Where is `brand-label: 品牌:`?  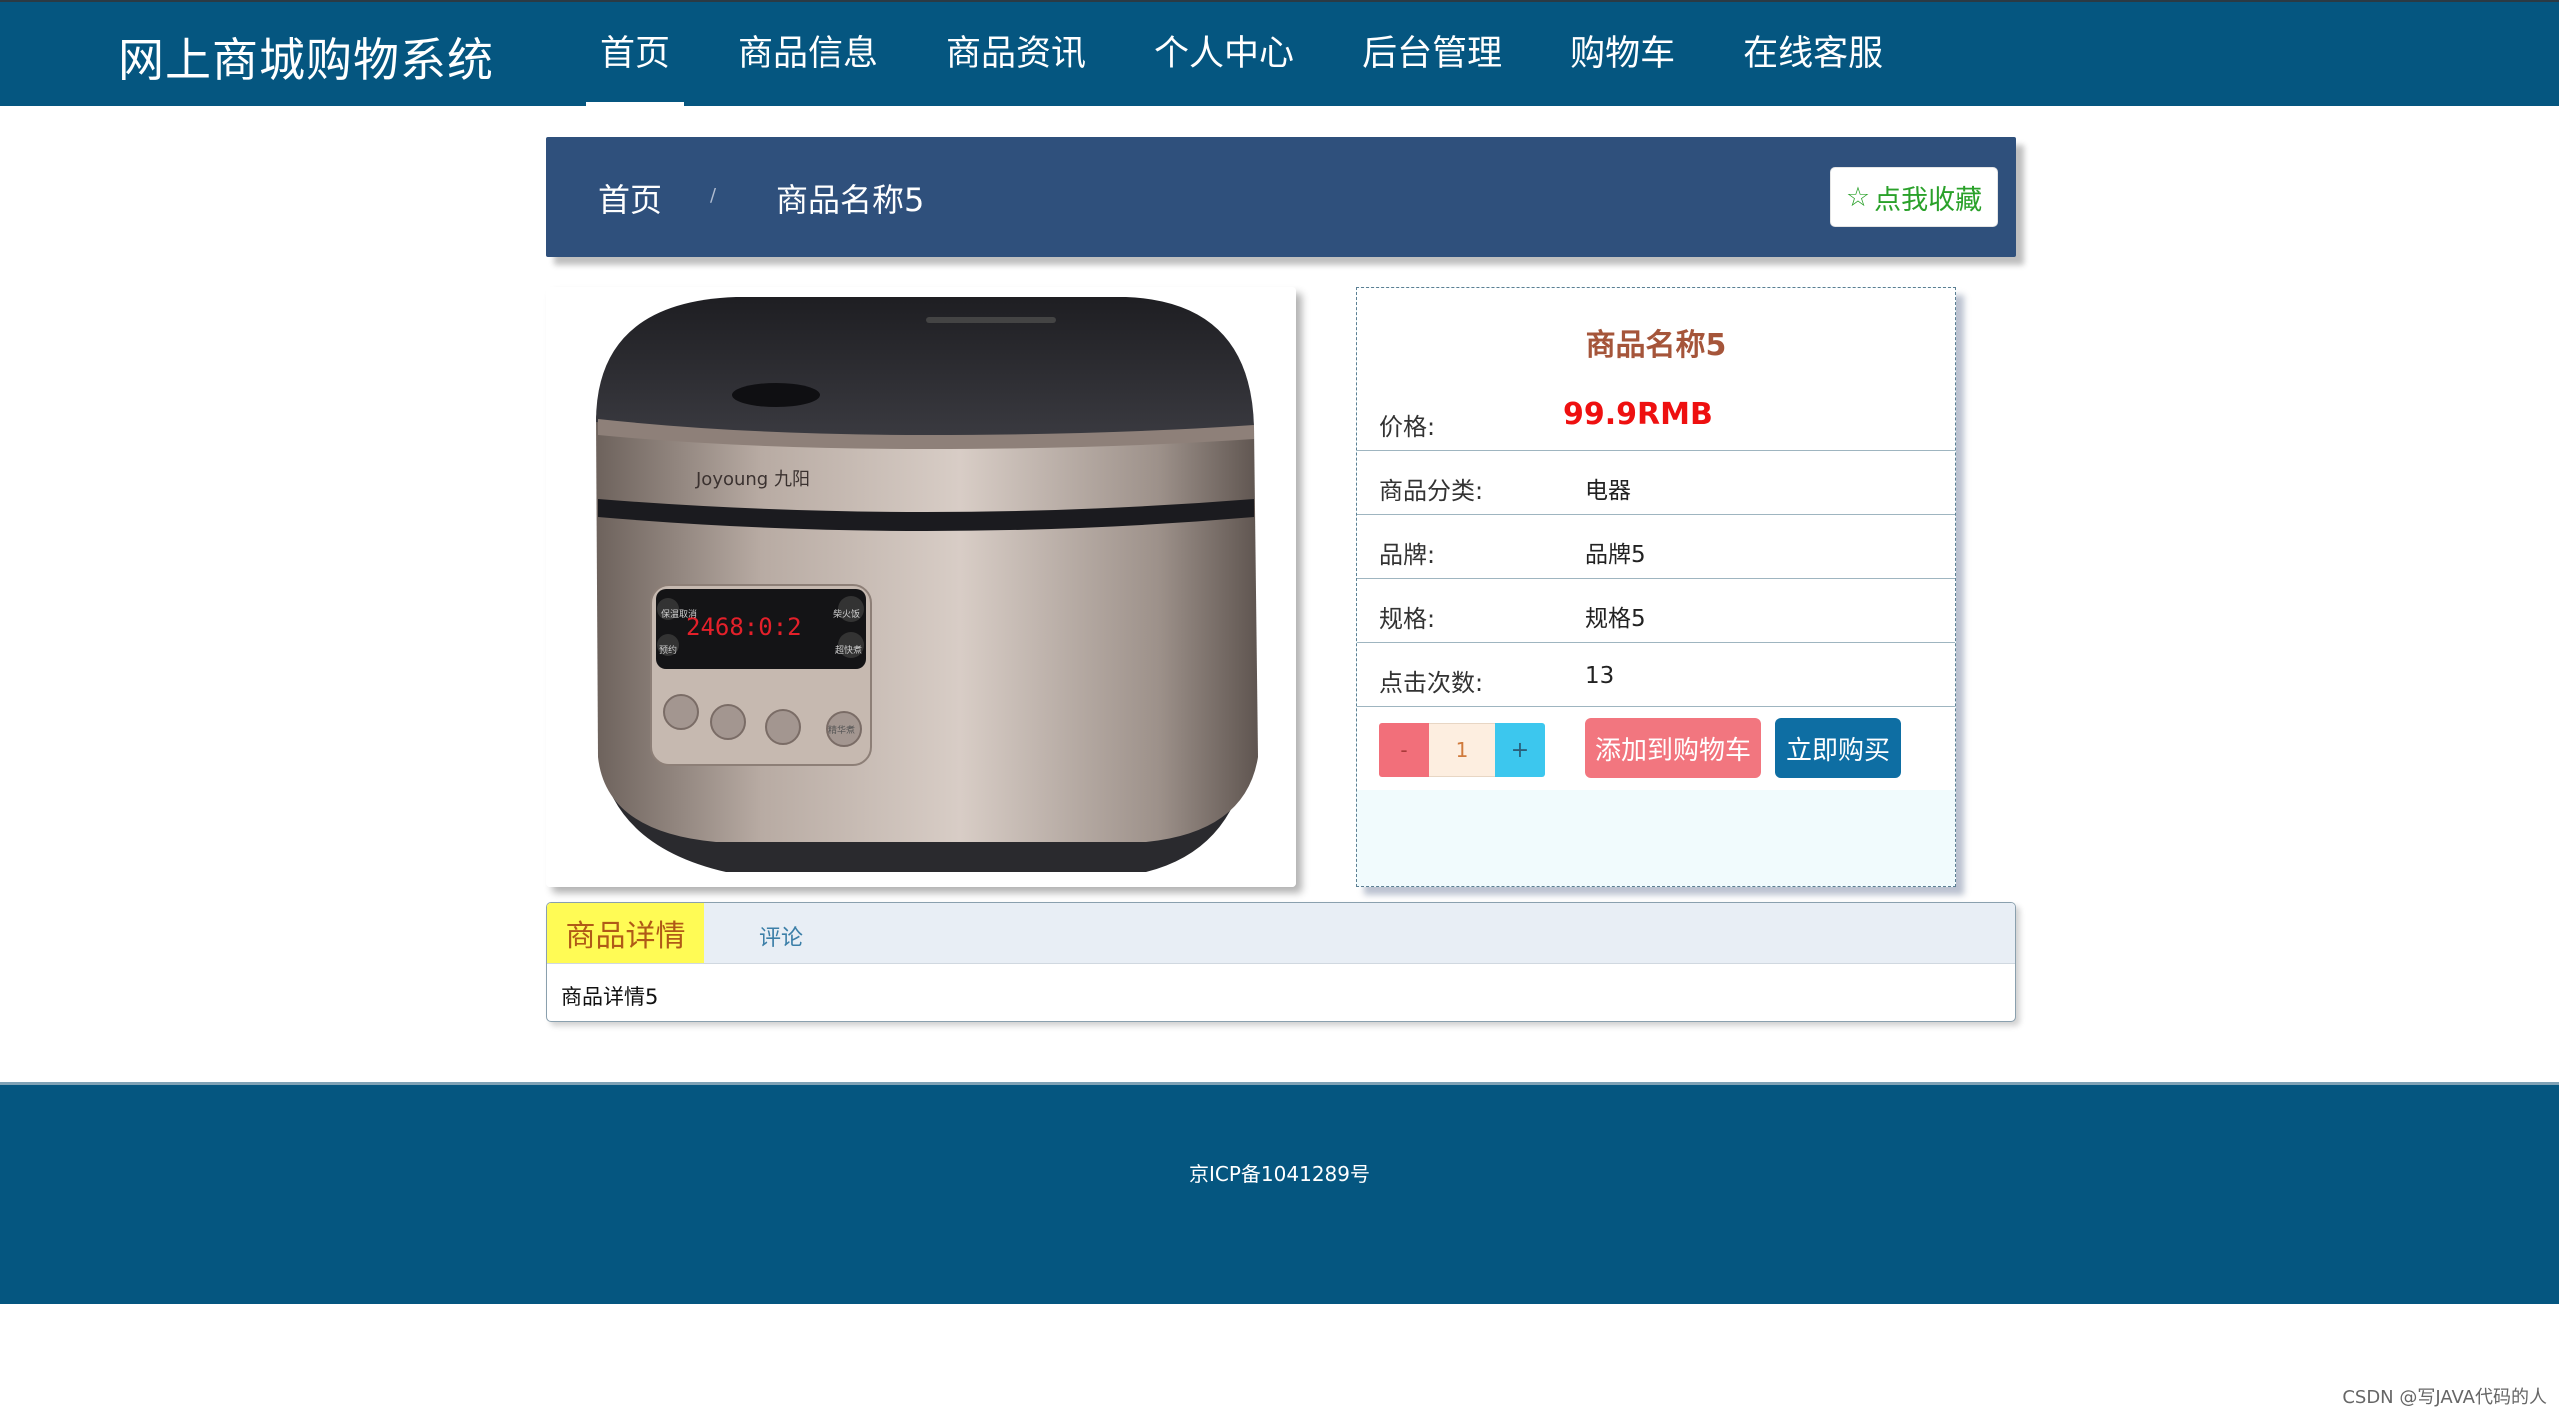 brand-label: 品牌: is located at coordinates (1407, 555).